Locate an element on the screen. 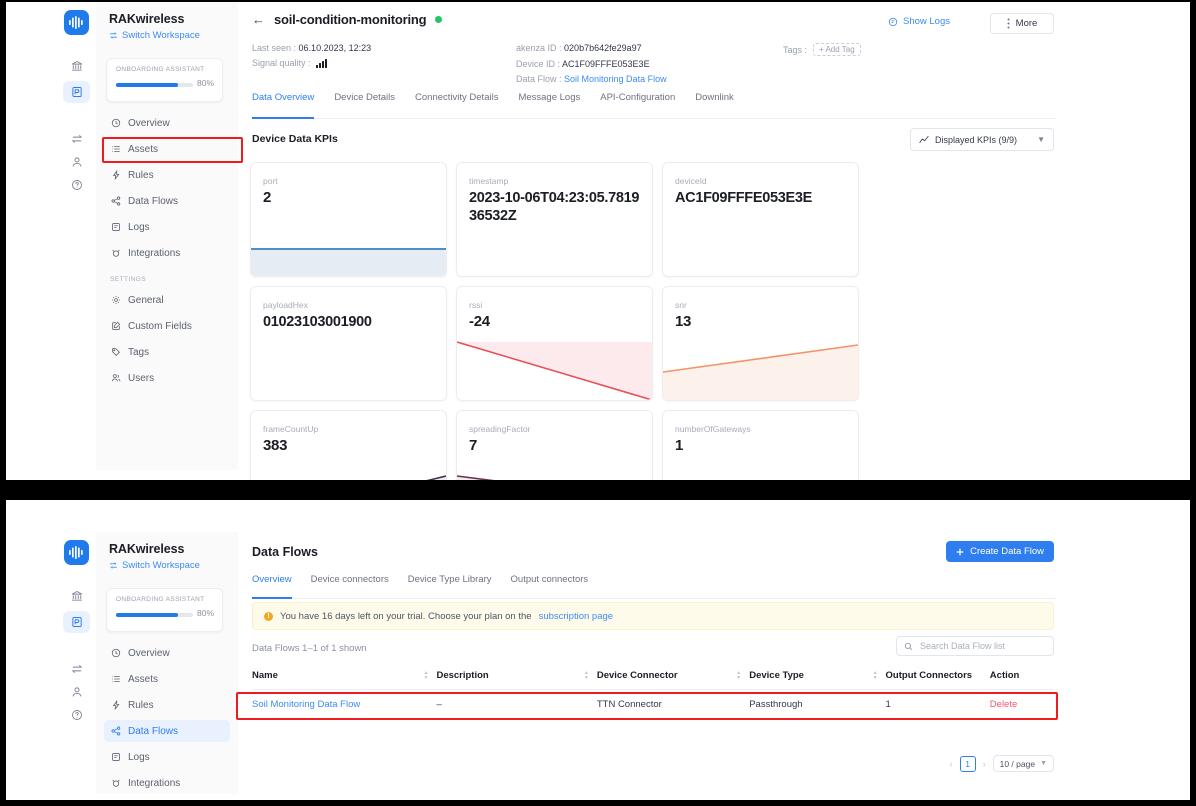 This screenshot has height=806, width=1196. arrow-left-icon: ← is located at coordinates (258, 19).